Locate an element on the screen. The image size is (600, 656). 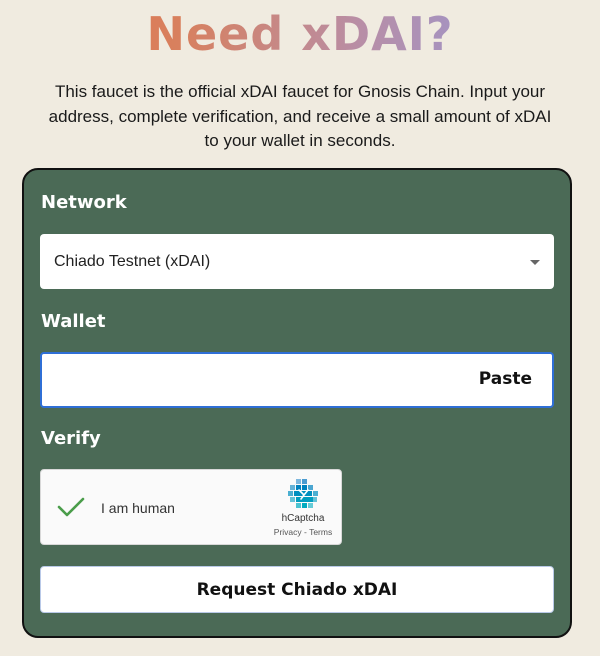
hcaptcha-brand: hCaptcha is located at coordinates (303, 518).